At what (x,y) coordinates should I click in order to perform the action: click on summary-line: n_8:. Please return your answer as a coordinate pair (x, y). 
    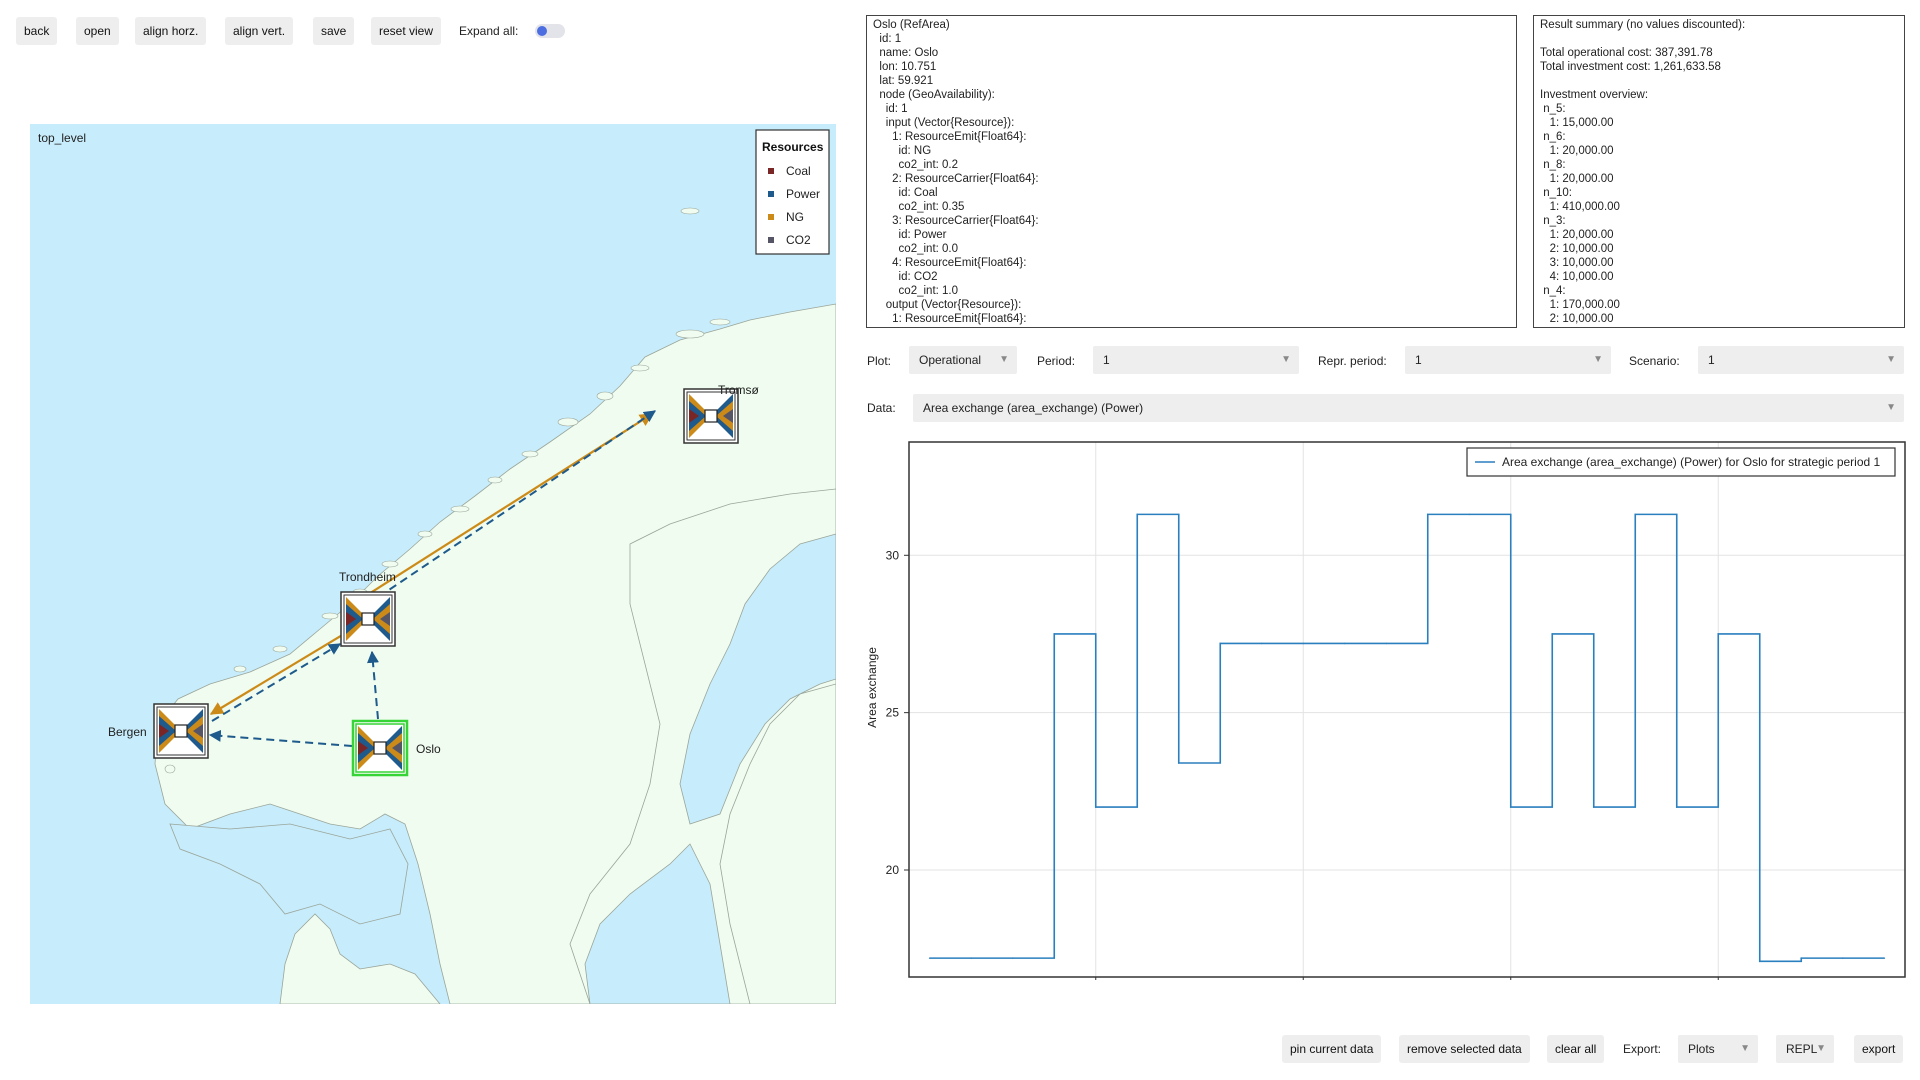
    Looking at the image, I should click on (1553, 165).